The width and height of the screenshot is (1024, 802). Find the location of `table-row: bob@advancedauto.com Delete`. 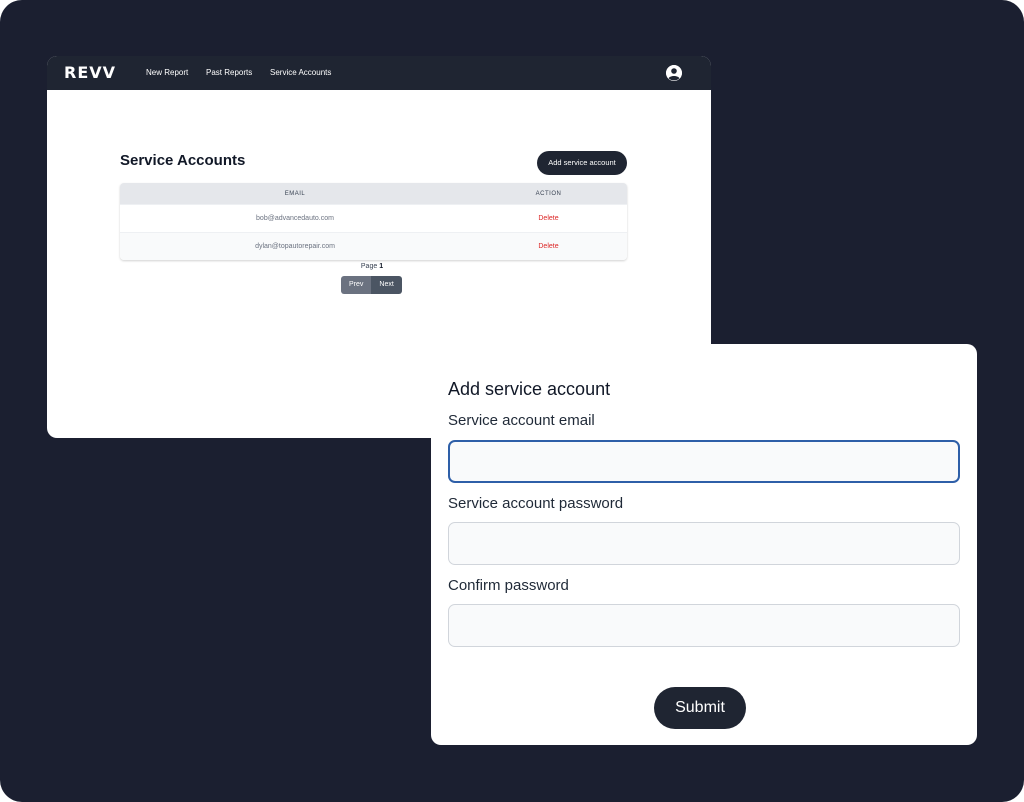

table-row: bob@advancedauto.com Delete is located at coordinates (373, 218).